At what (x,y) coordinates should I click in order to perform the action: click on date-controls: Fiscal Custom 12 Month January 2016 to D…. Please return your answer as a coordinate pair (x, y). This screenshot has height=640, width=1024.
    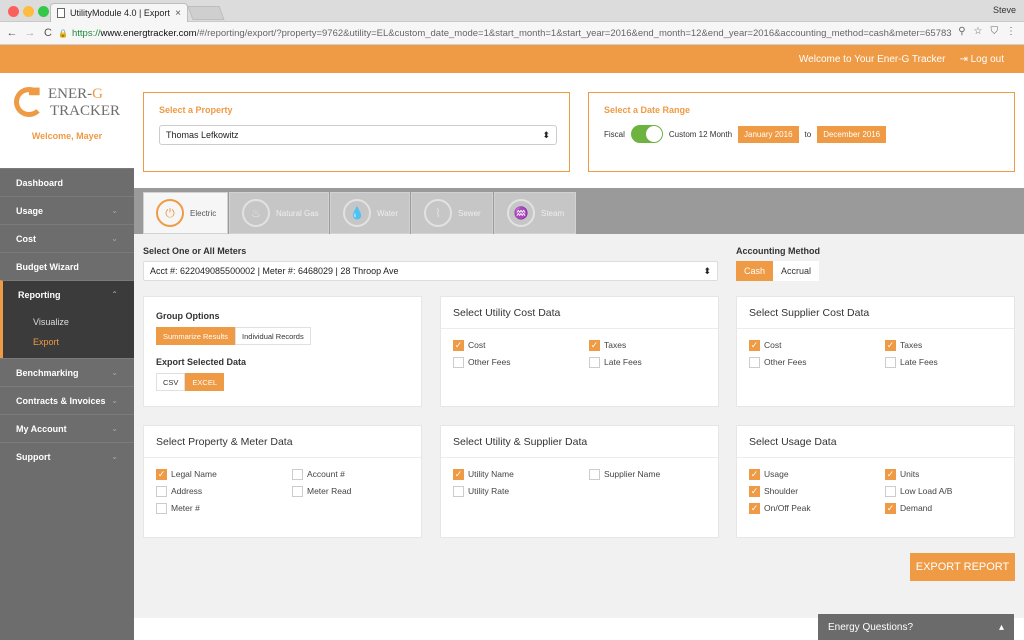
    Looking at the image, I should click on (801, 134).